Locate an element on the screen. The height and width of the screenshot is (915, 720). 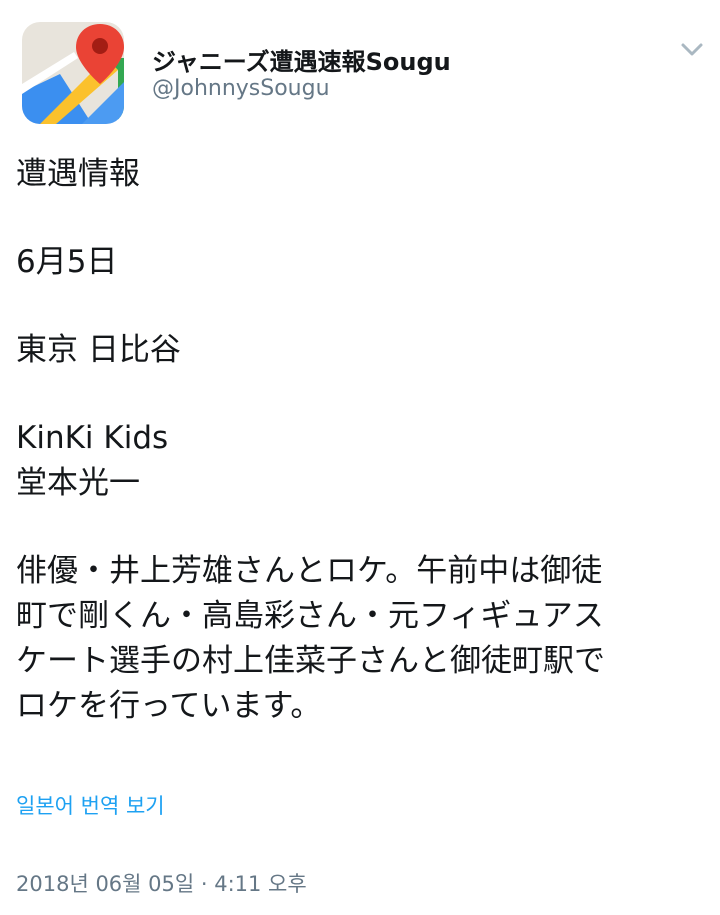
avatar is located at coordinates (73, 73).